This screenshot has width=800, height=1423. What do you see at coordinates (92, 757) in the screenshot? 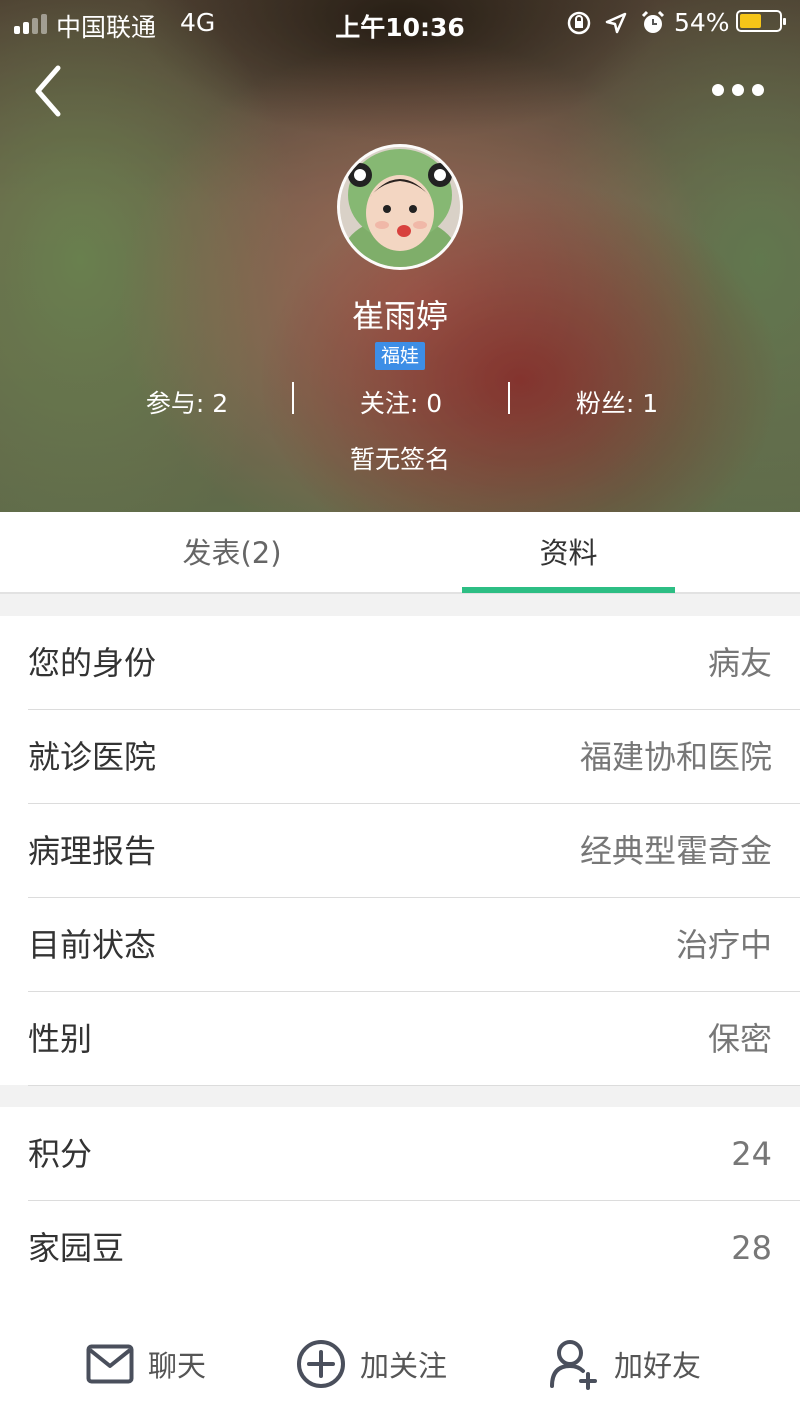
I see `detail-label: 就诊医院` at bounding box center [92, 757].